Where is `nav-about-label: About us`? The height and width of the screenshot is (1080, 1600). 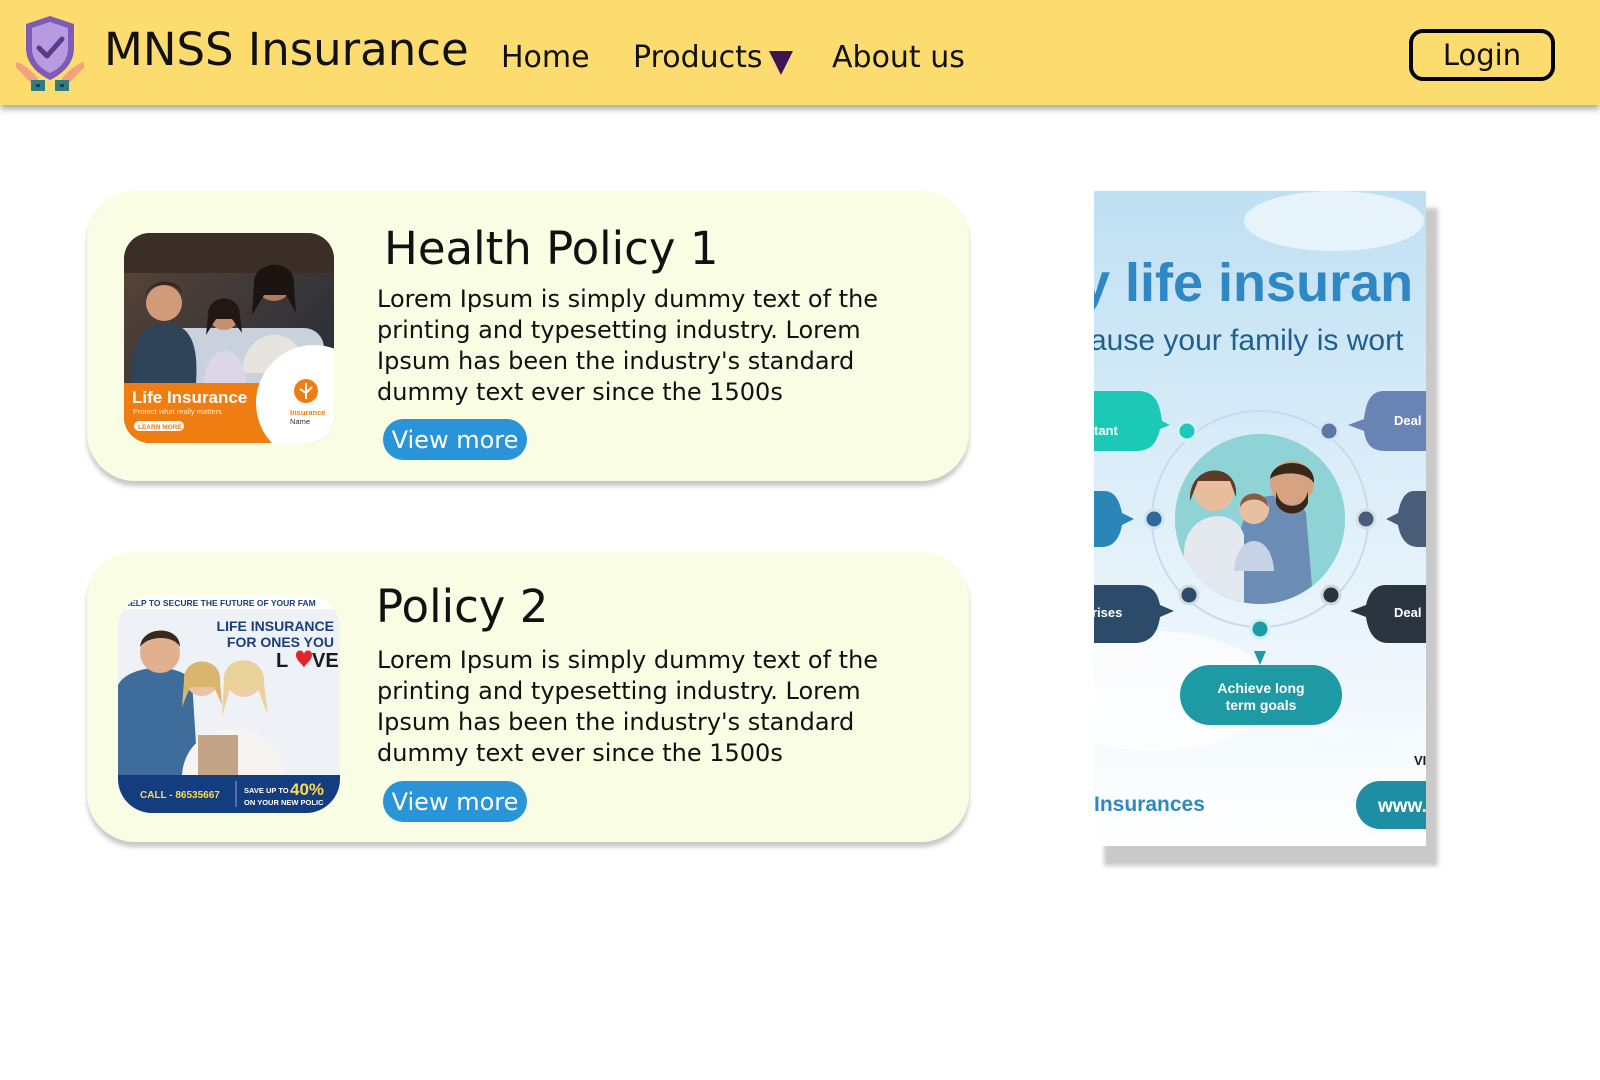
nav-about-label: About us is located at coordinates (898, 57).